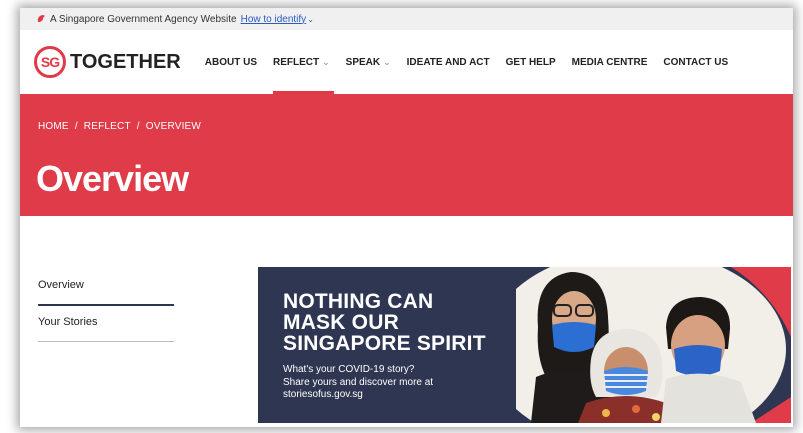  Describe the element at coordinates (653, 345) in the screenshot. I see `banner-photo` at that location.